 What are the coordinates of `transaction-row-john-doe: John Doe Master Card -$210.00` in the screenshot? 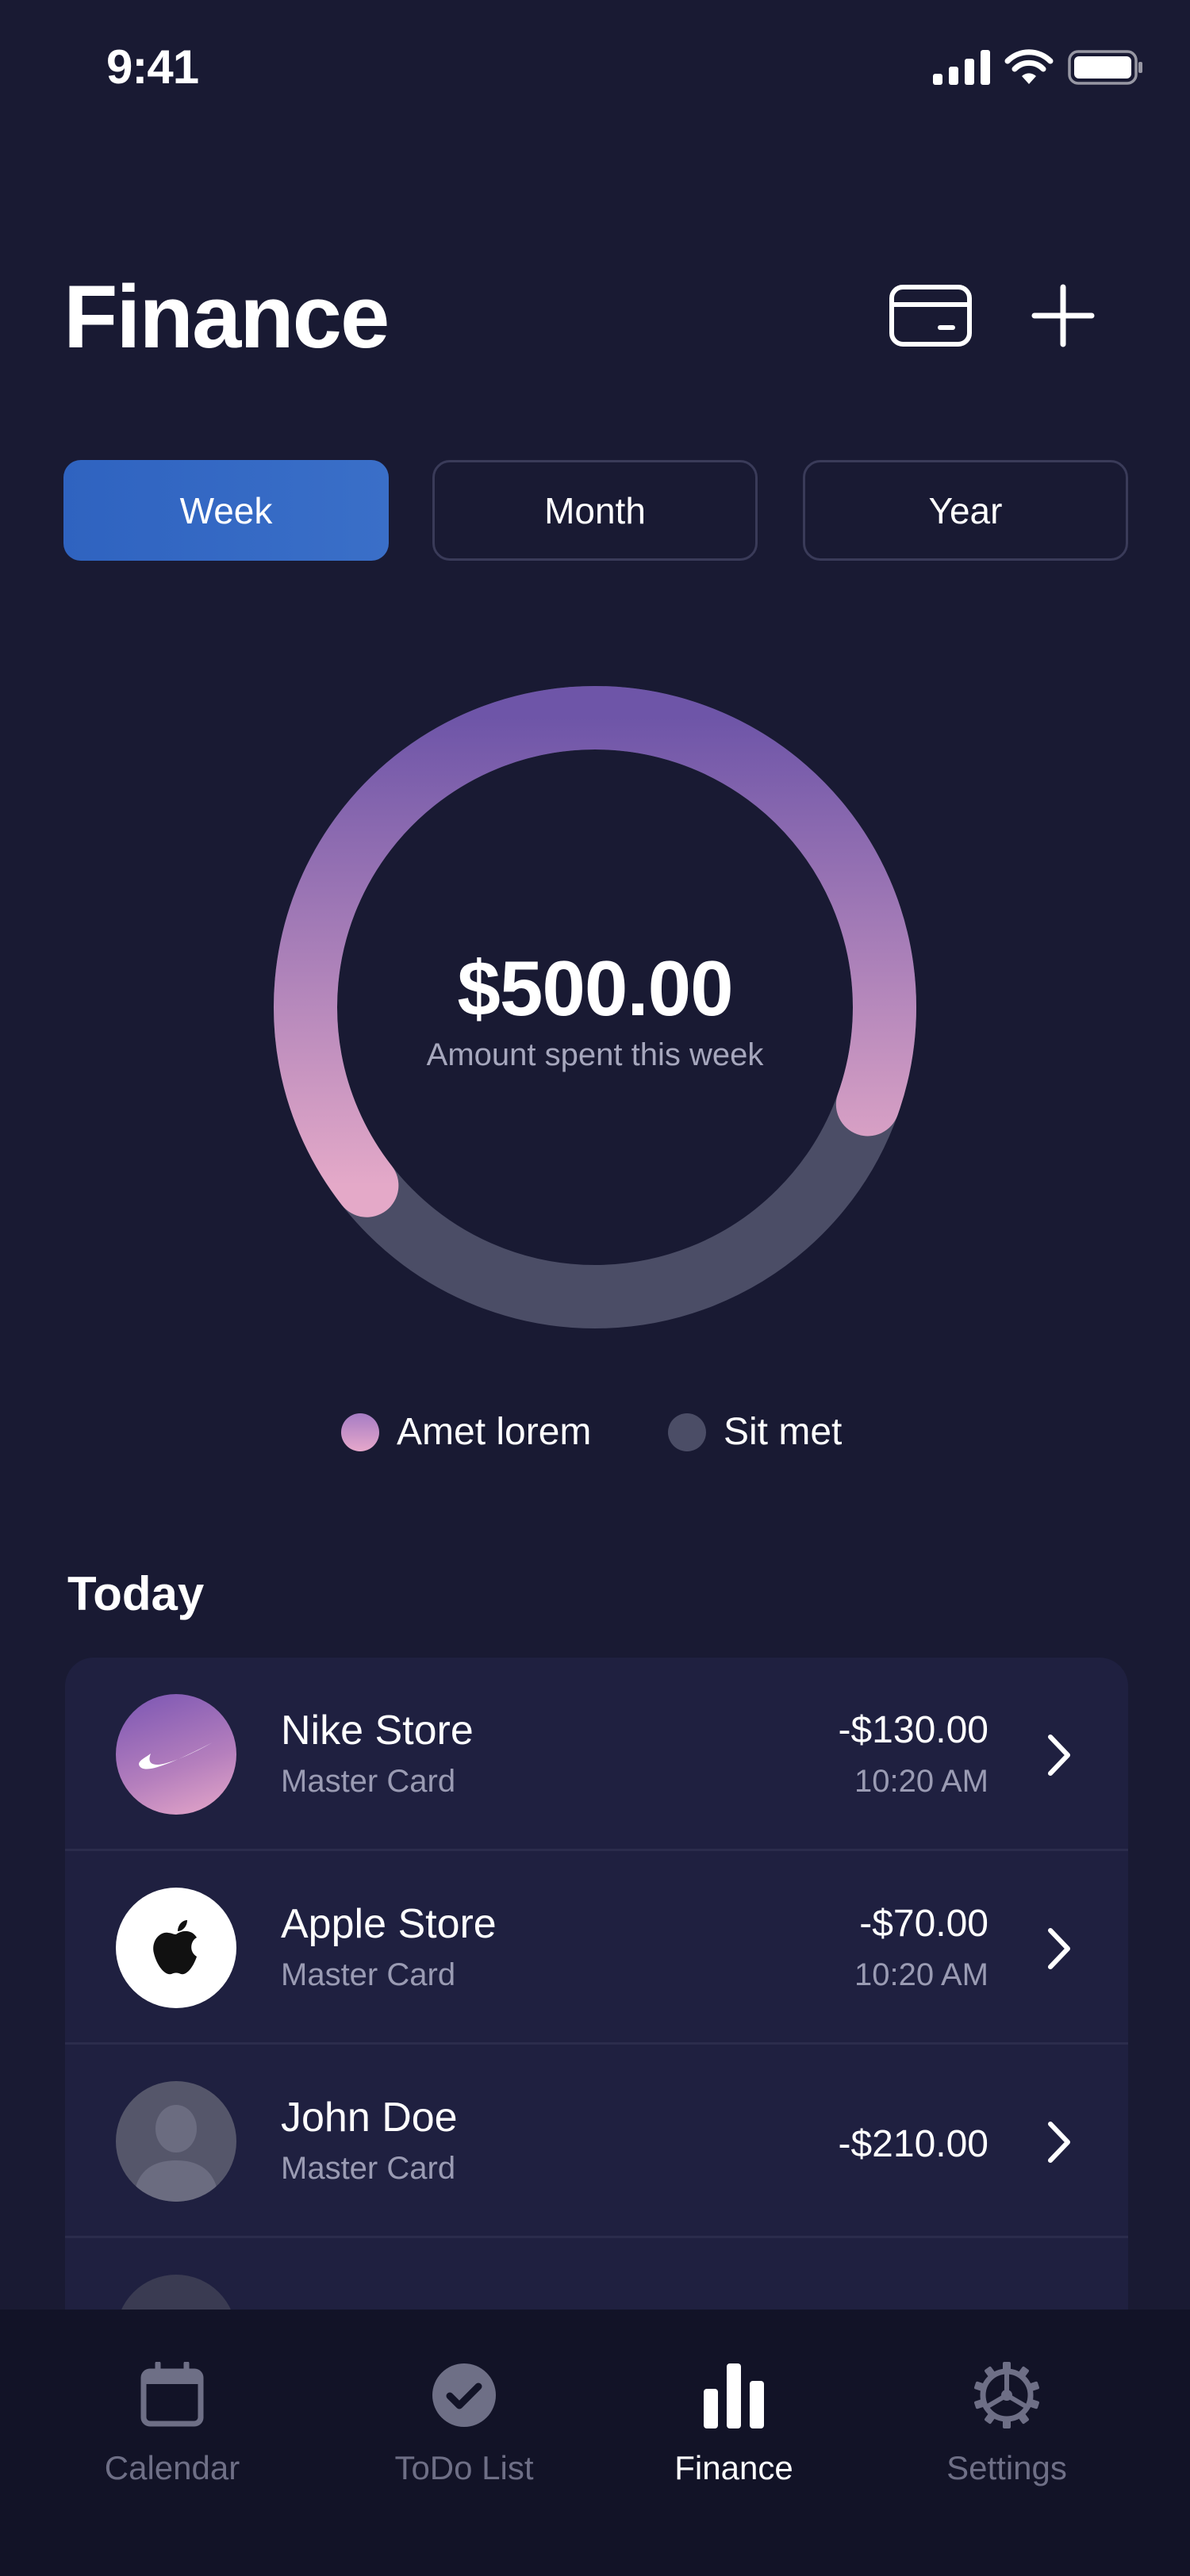 It's located at (596, 2141).